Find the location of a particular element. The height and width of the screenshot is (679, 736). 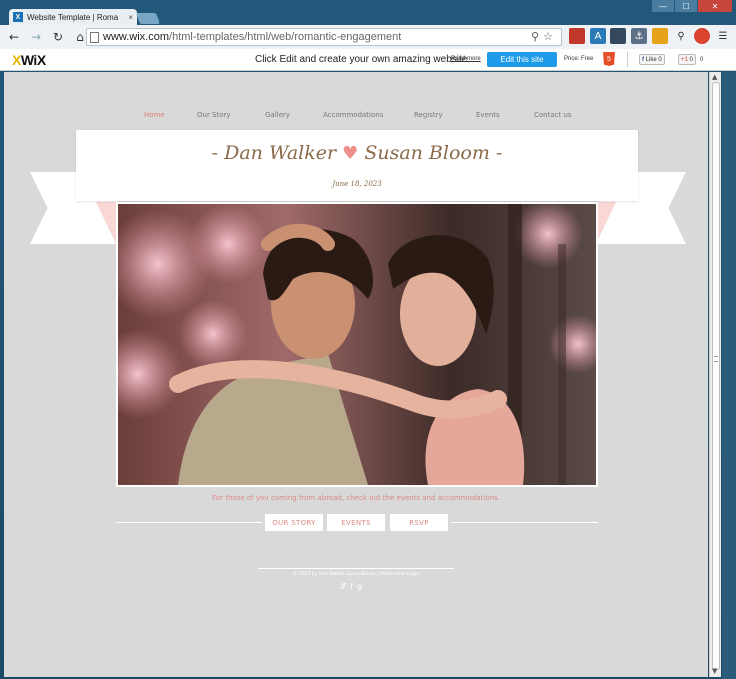

anchor-extension-icon: ⚓ is located at coordinates (639, 36).